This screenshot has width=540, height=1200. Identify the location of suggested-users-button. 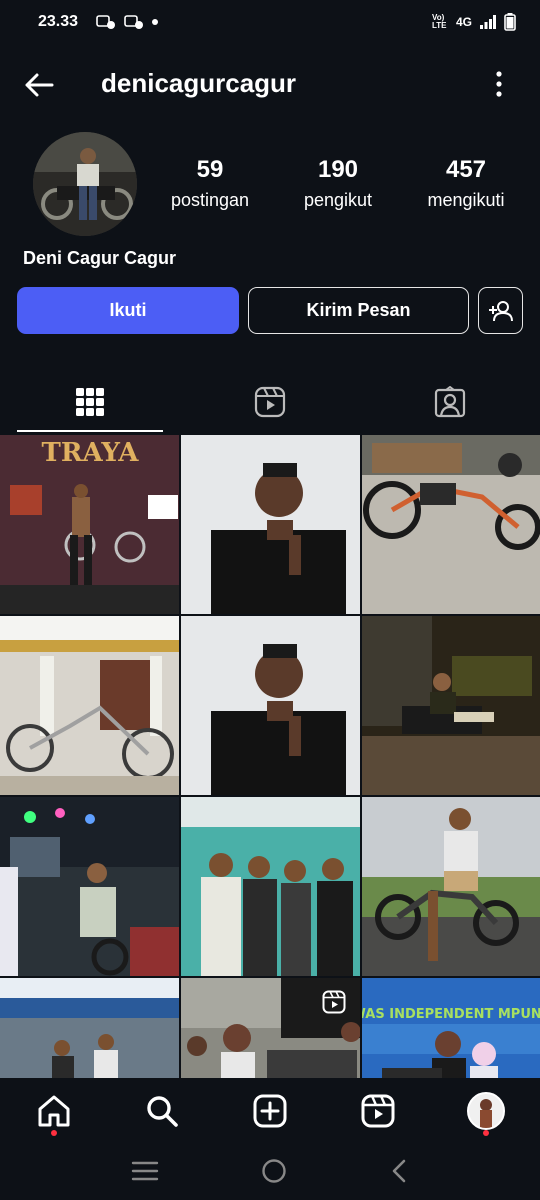
(500, 310).